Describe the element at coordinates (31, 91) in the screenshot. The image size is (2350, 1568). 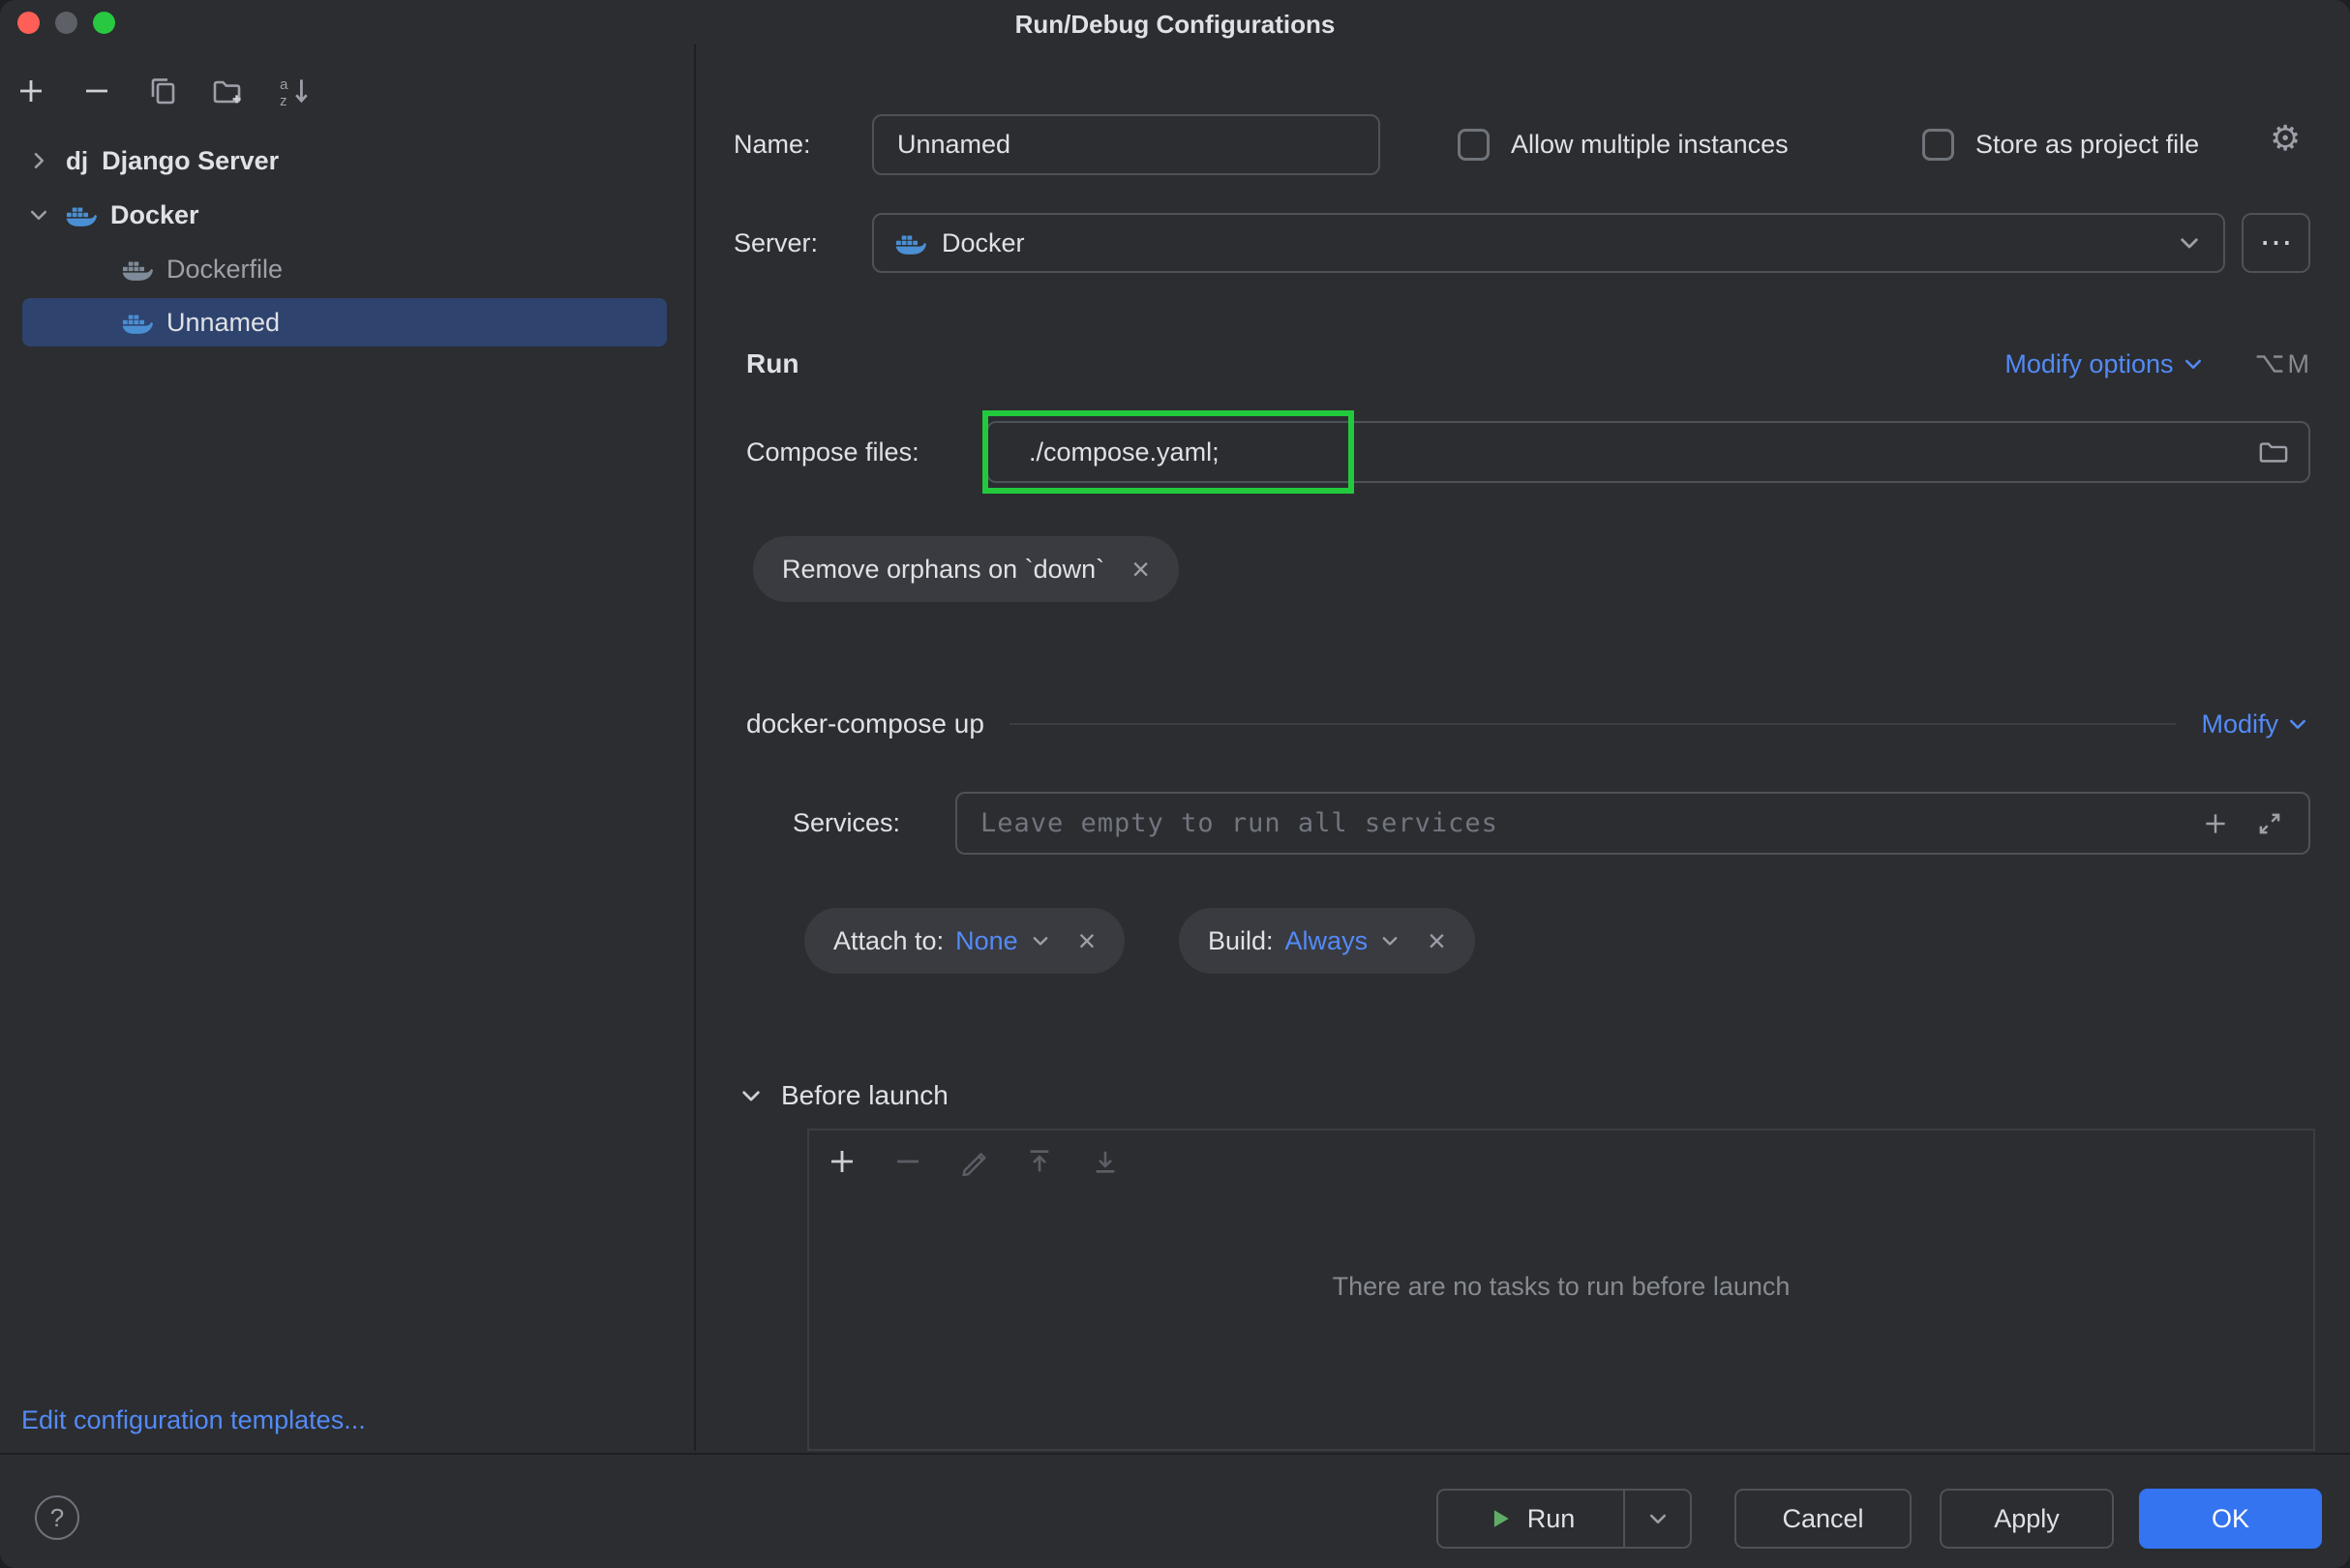
I see `add-configuration-icon` at that location.